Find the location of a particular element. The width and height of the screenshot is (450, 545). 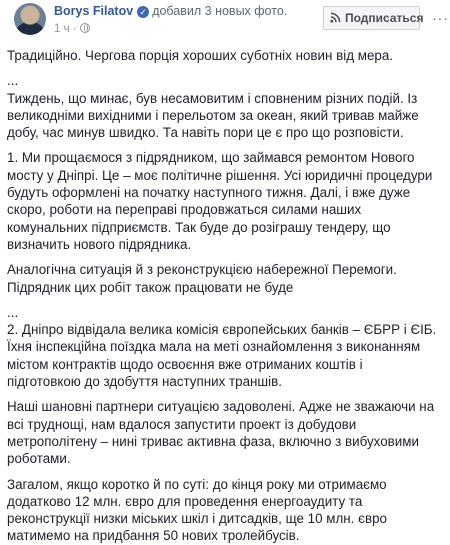

author-avatar is located at coordinates (30, 19).